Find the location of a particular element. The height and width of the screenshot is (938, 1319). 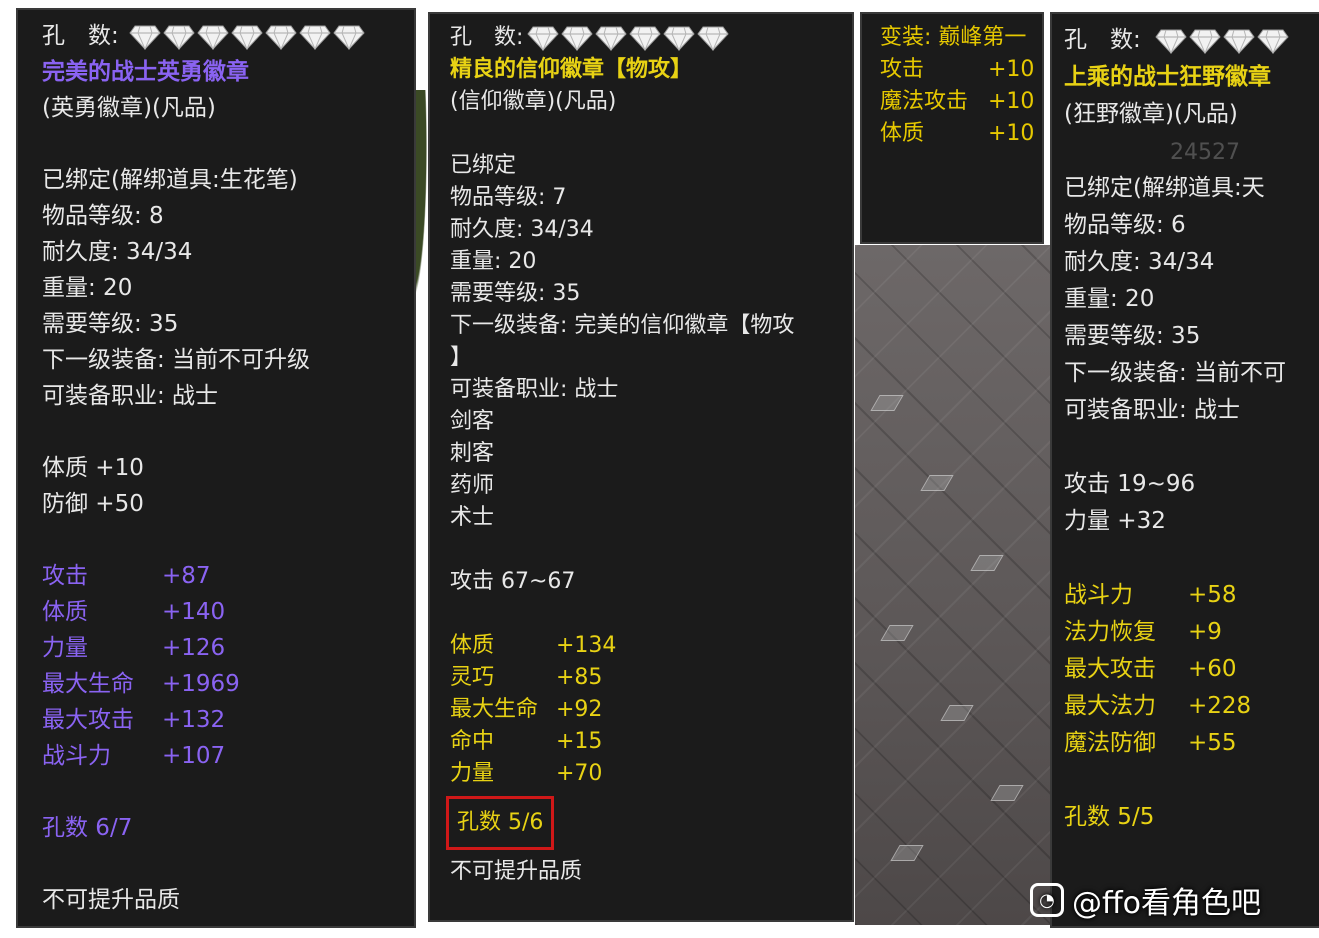

bound-status: 已绑定(解绑道具:天 is located at coordinates (1164, 188).